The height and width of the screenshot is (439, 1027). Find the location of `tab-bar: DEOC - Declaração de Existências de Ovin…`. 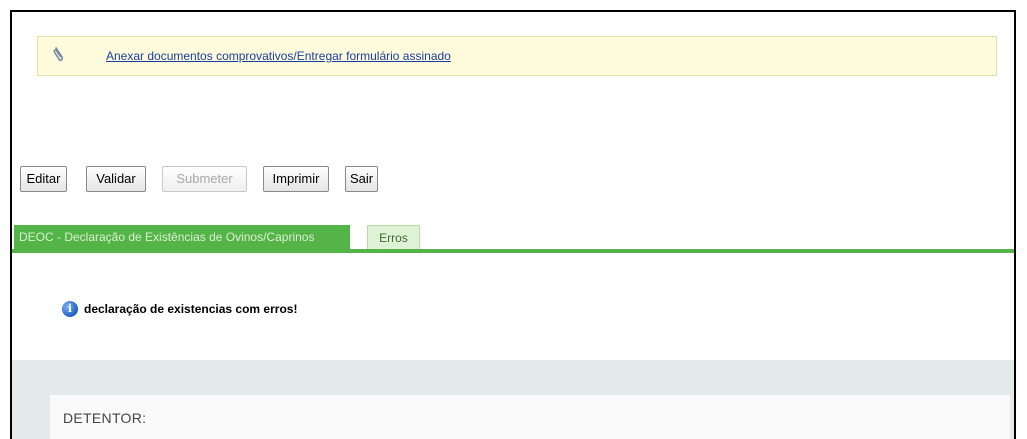

tab-bar: DEOC - Declaração de Existências de Ovin… is located at coordinates (513, 239).